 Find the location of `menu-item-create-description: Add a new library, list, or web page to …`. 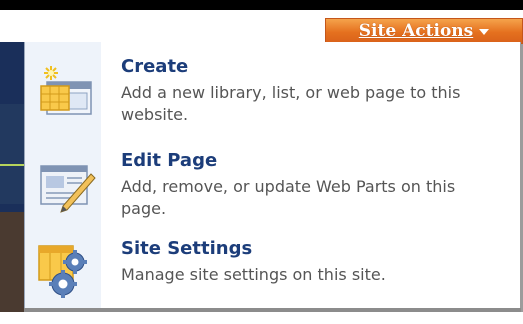

menu-item-create-description: Add a new library, list, or web page to … is located at coordinates (291, 103).